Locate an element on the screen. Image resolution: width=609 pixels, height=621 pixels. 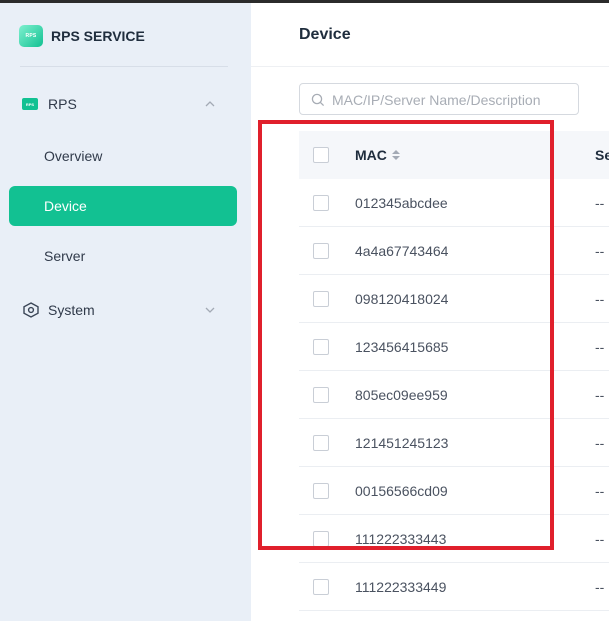
brand-logo-icon: RPS is located at coordinates (31, 36).